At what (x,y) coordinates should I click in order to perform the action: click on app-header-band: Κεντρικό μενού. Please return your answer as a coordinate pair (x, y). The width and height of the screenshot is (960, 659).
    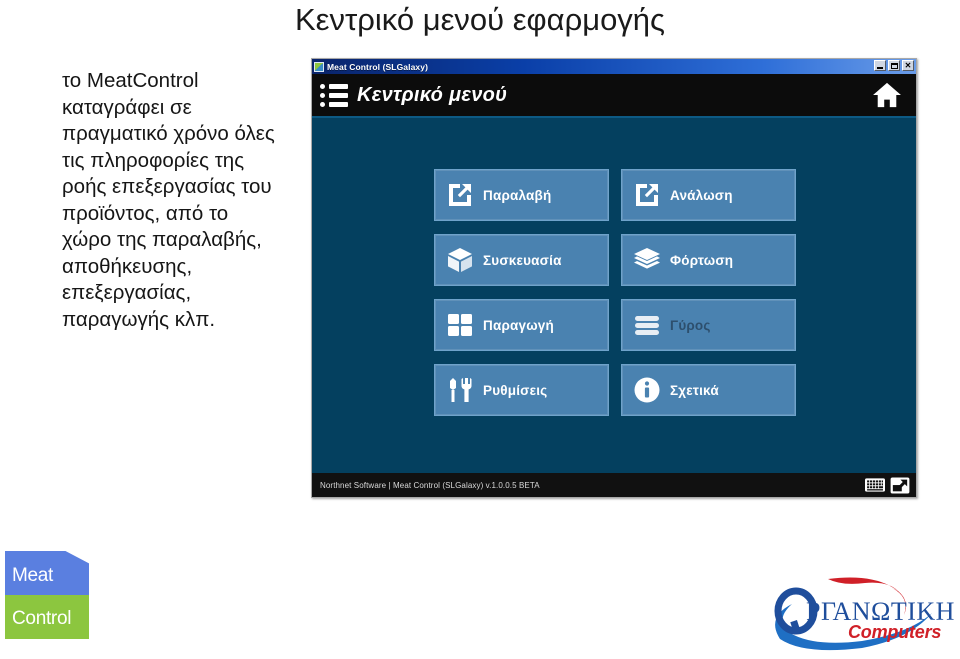
    Looking at the image, I should click on (614, 96).